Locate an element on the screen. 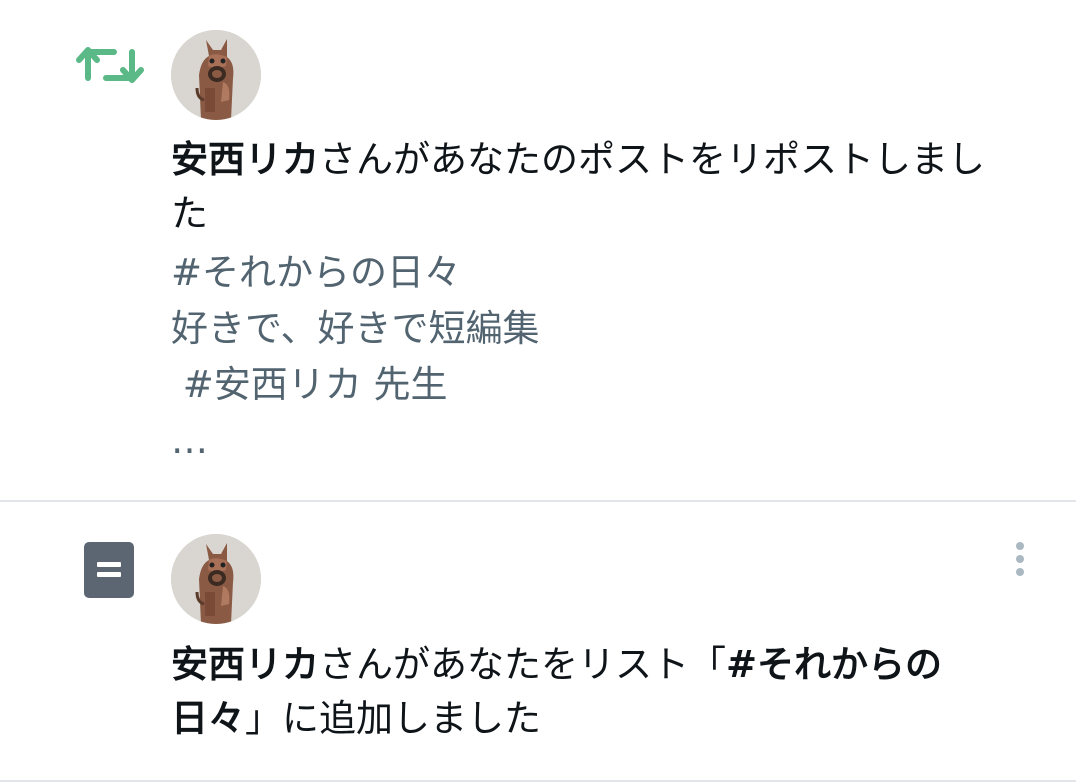 The image size is (1076, 784). more-options-button is located at coordinates (1020, 559).